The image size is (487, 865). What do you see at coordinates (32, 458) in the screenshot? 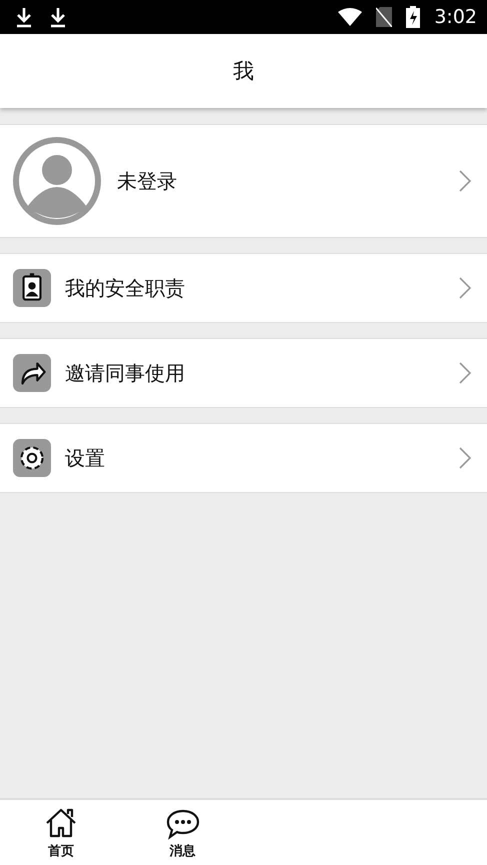
I see `settings-icon` at bounding box center [32, 458].